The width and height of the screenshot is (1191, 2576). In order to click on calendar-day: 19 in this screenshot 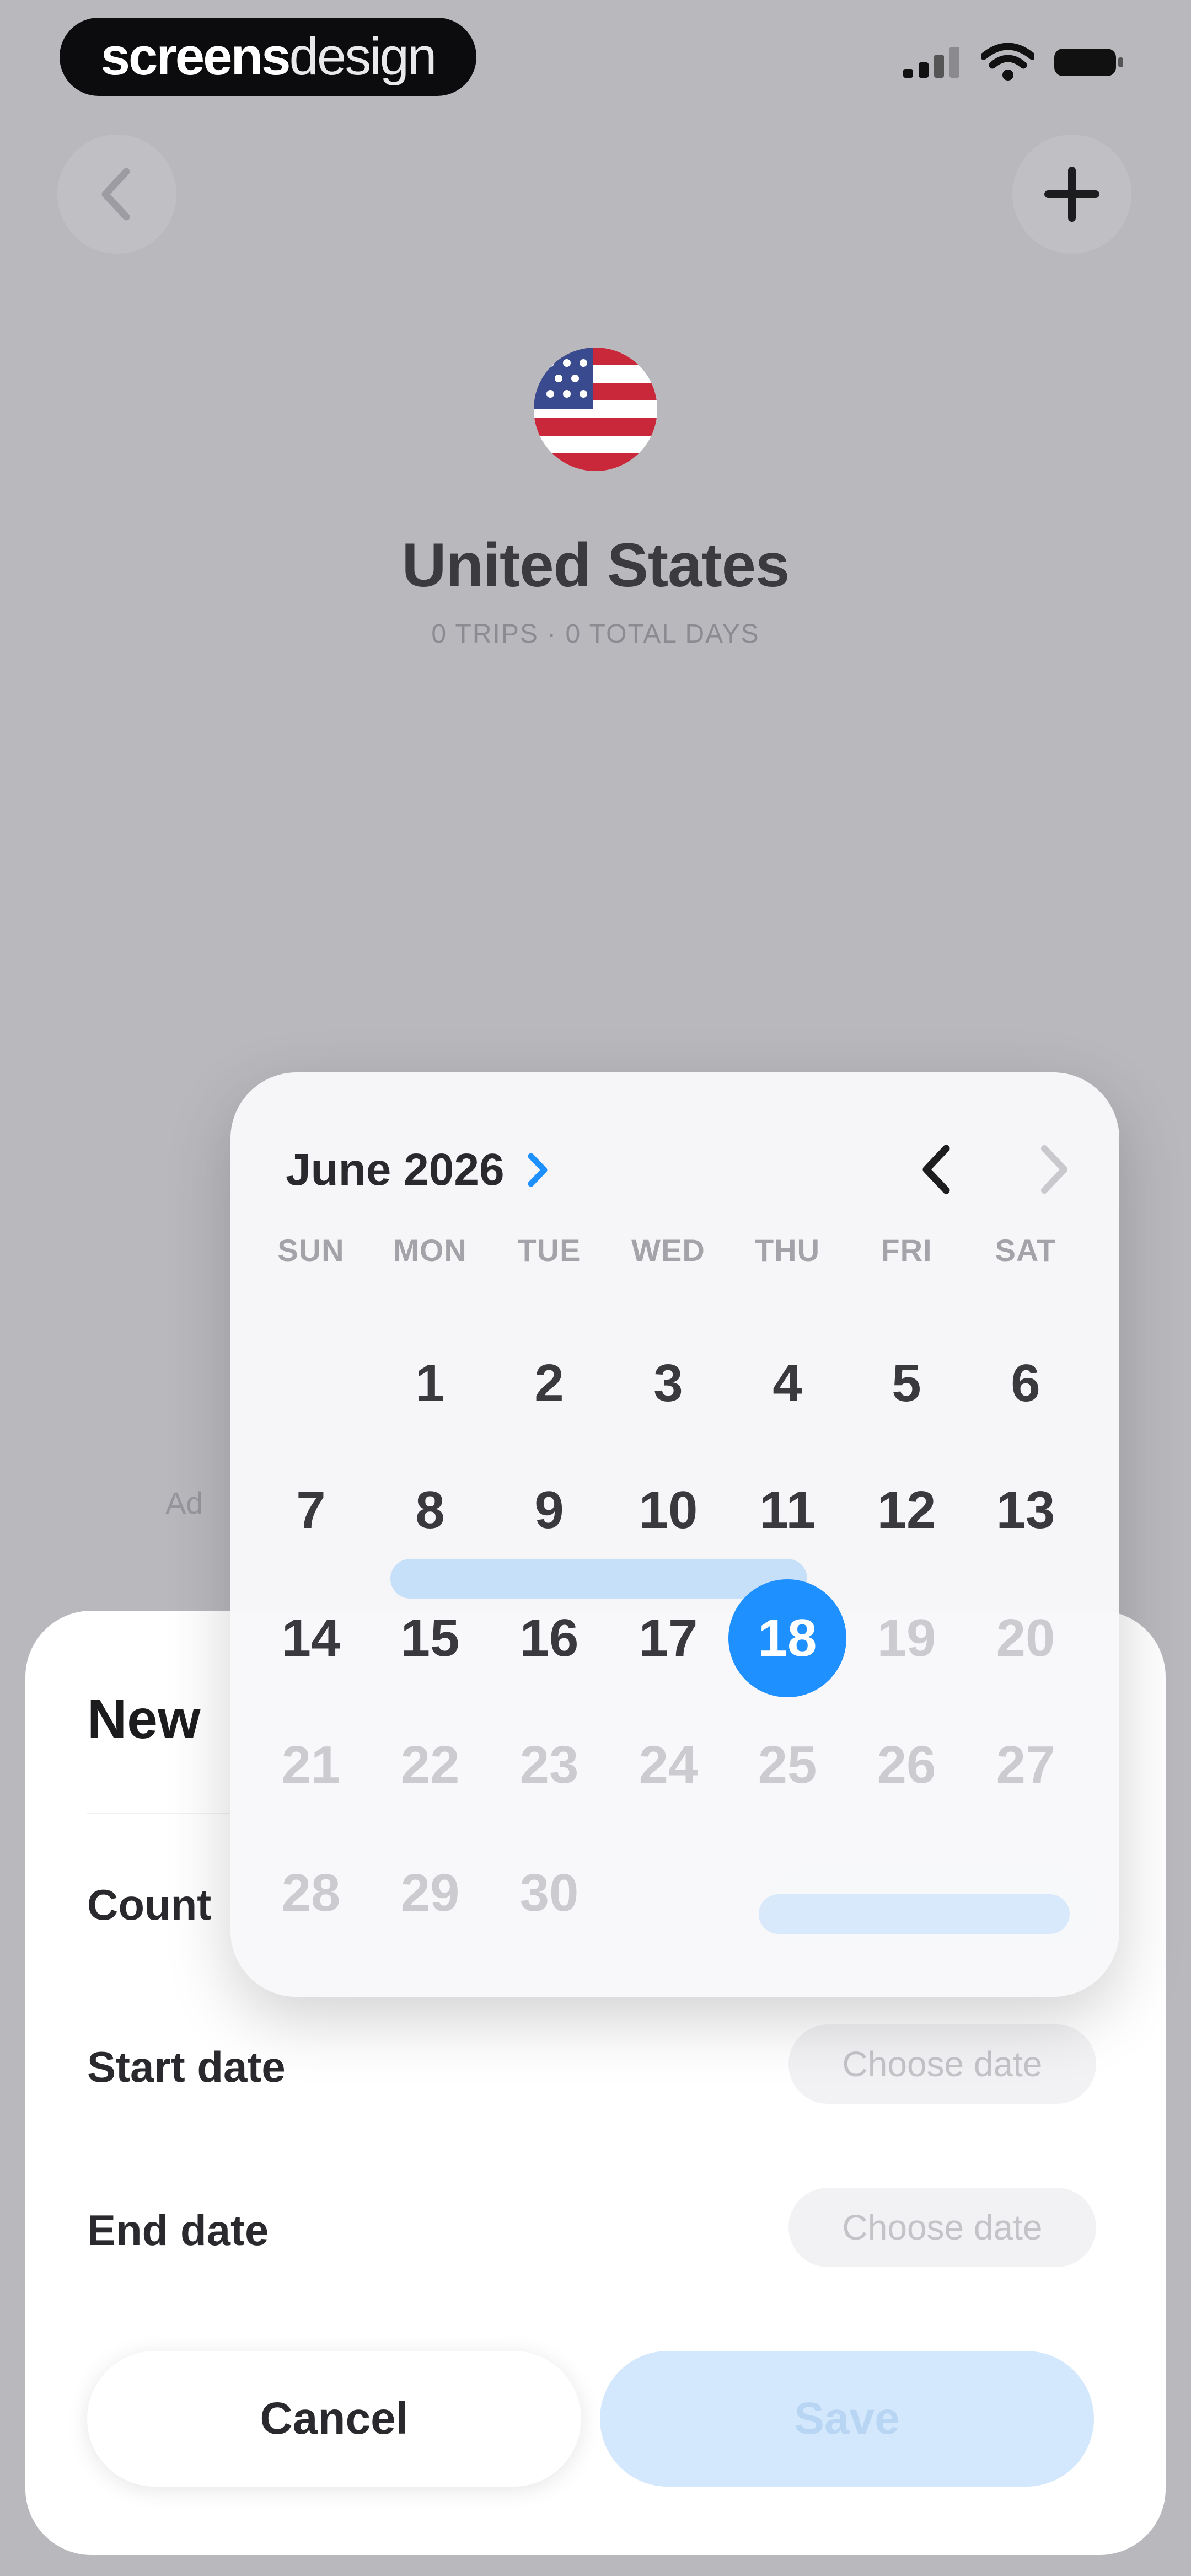, I will do `click(907, 1638)`.